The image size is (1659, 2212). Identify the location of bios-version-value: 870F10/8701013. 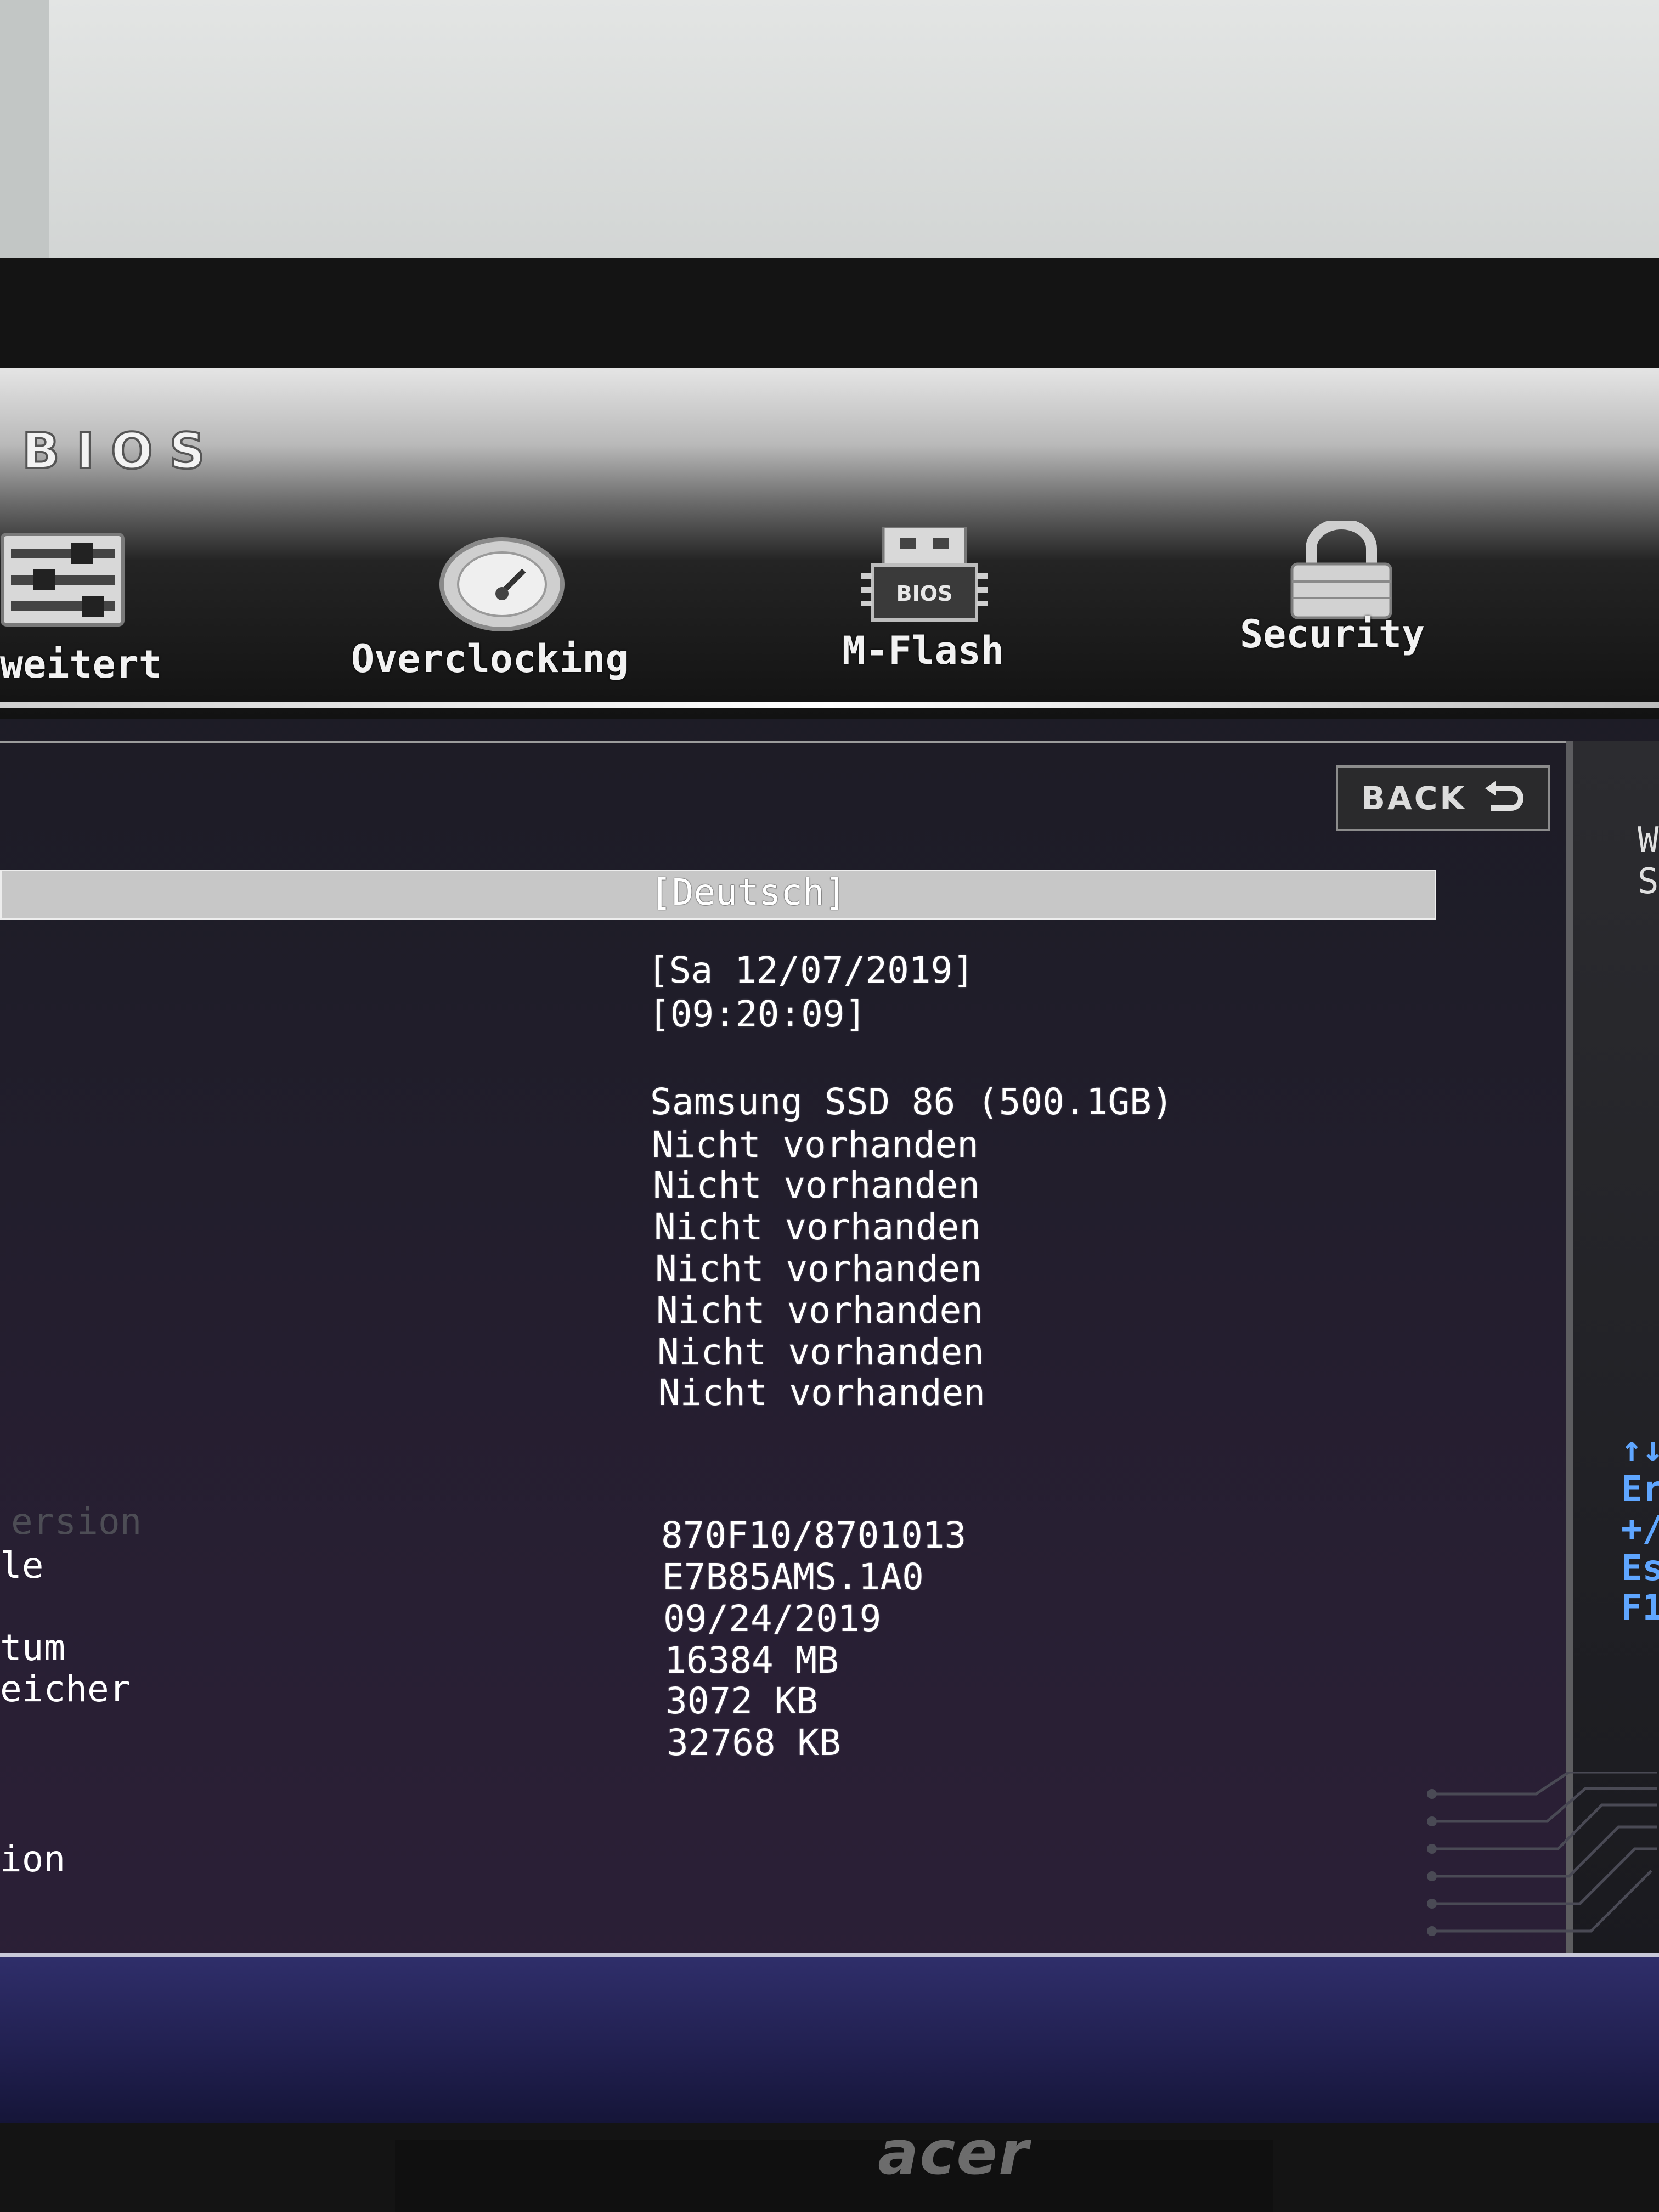
(814, 1535).